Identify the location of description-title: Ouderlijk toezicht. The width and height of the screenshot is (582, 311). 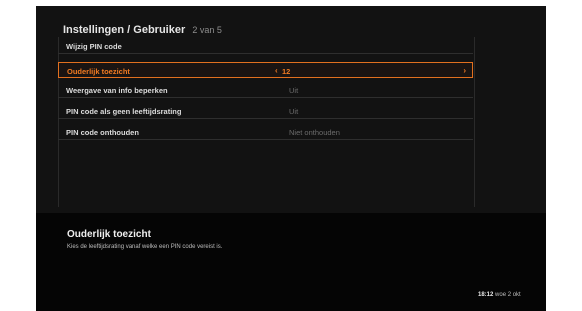
(109, 234).